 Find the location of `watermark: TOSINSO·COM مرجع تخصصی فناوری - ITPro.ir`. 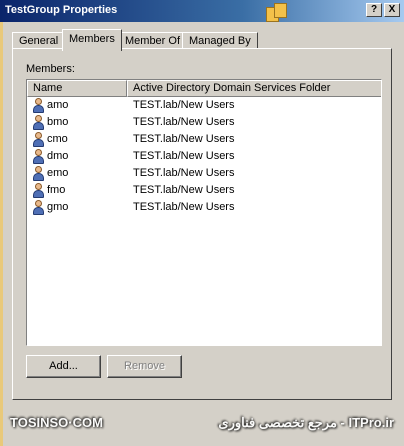

watermark: TOSINSO·COM مرجع تخصصی فناوری - ITPro.ir is located at coordinates (202, 423).